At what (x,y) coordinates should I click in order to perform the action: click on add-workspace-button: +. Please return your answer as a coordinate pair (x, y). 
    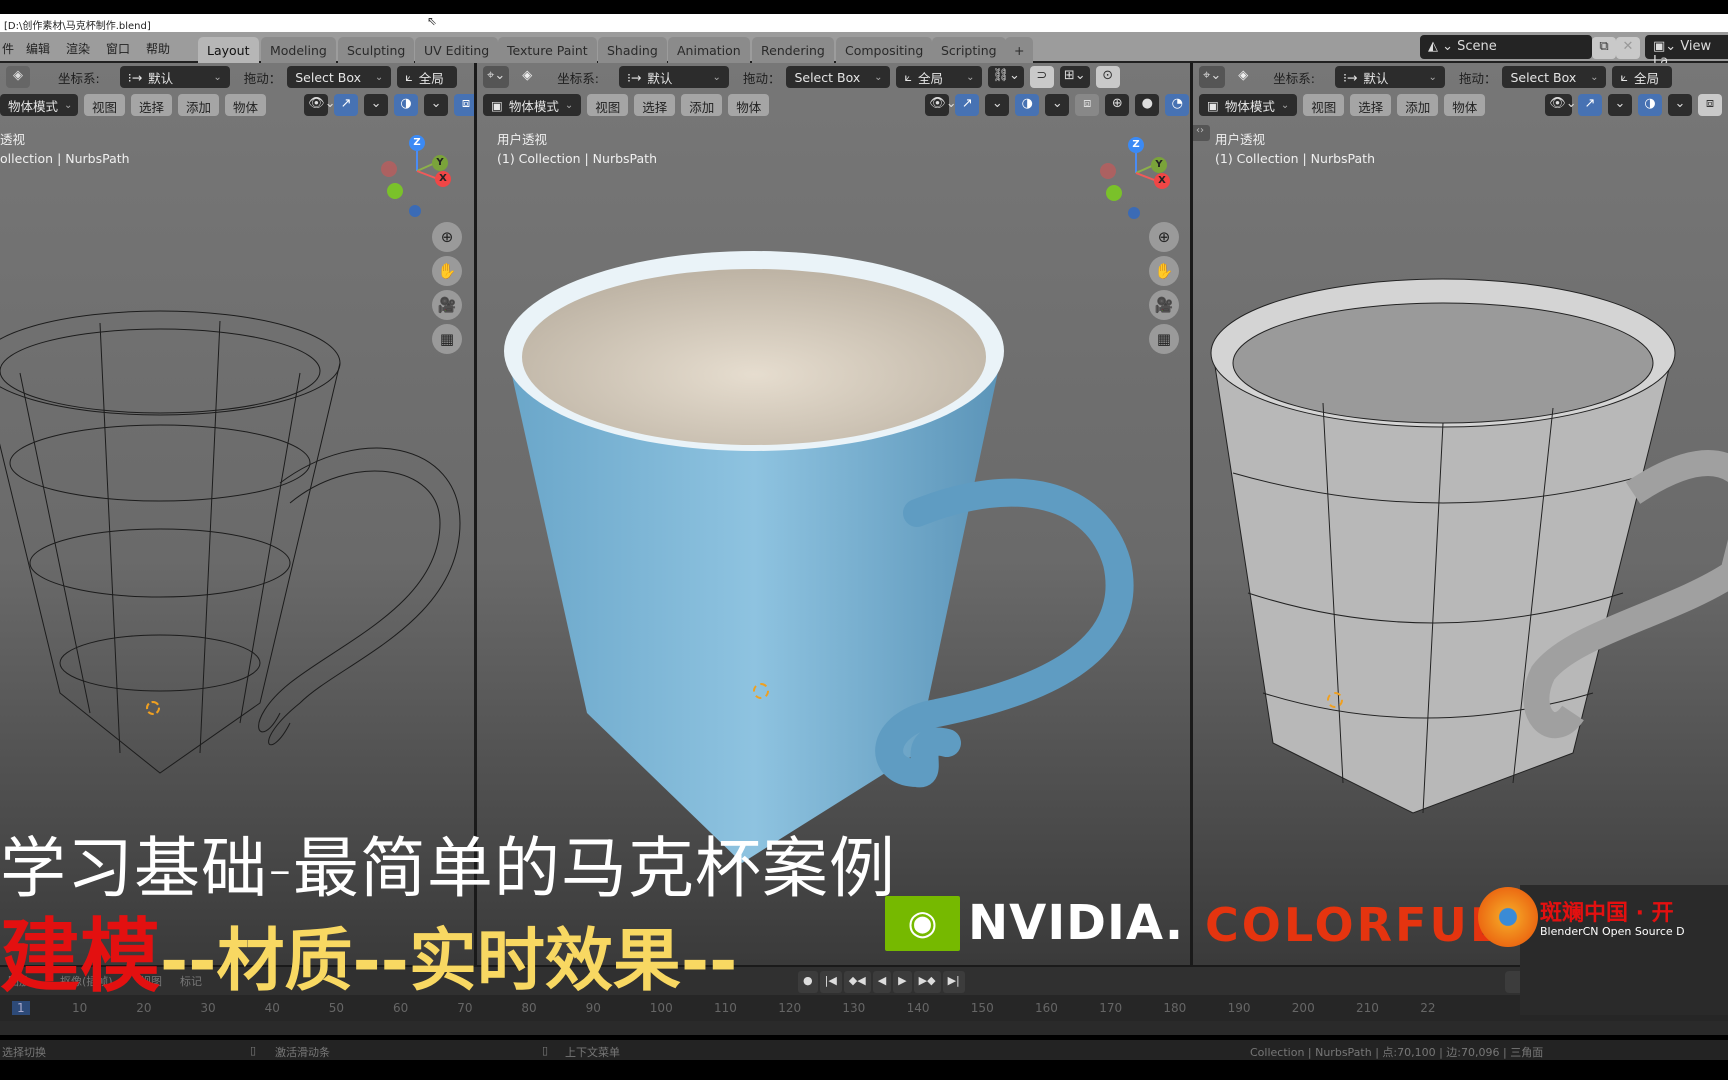
    Looking at the image, I should click on (1019, 50).